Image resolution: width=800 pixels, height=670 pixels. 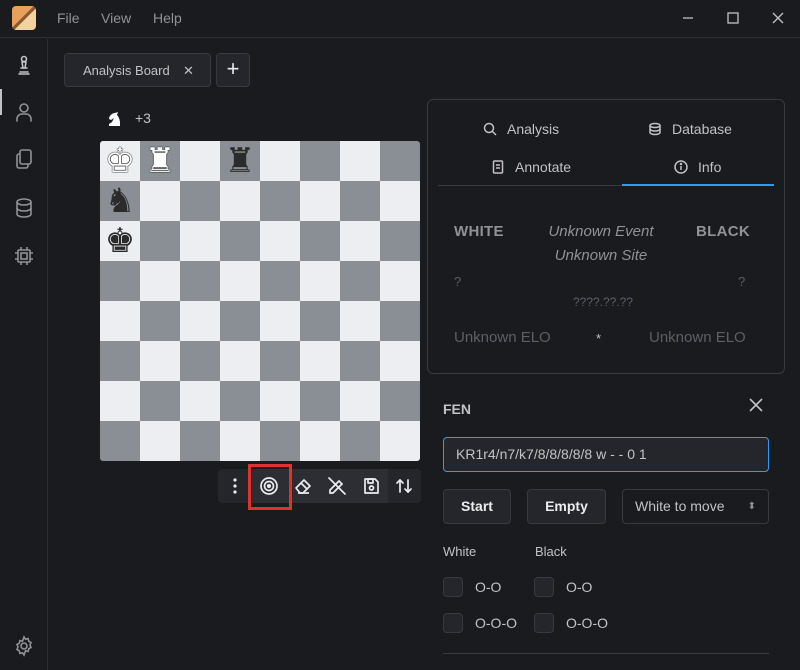 I want to click on square-c8, so click(x=200, y=161).